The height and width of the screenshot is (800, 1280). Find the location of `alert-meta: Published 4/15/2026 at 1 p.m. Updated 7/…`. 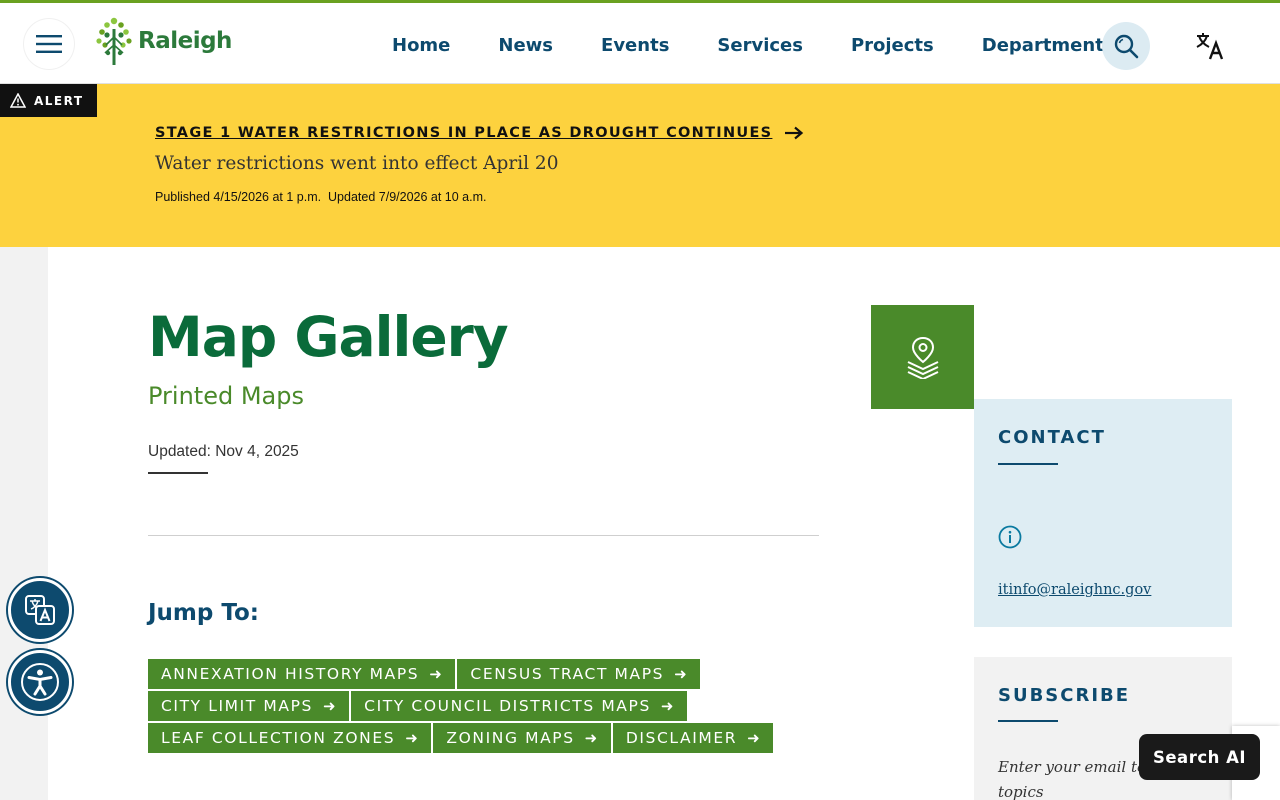

alert-meta: Published 4/15/2026 at 1 p.m. Updated 7/… is located at coordinates (321, 197).